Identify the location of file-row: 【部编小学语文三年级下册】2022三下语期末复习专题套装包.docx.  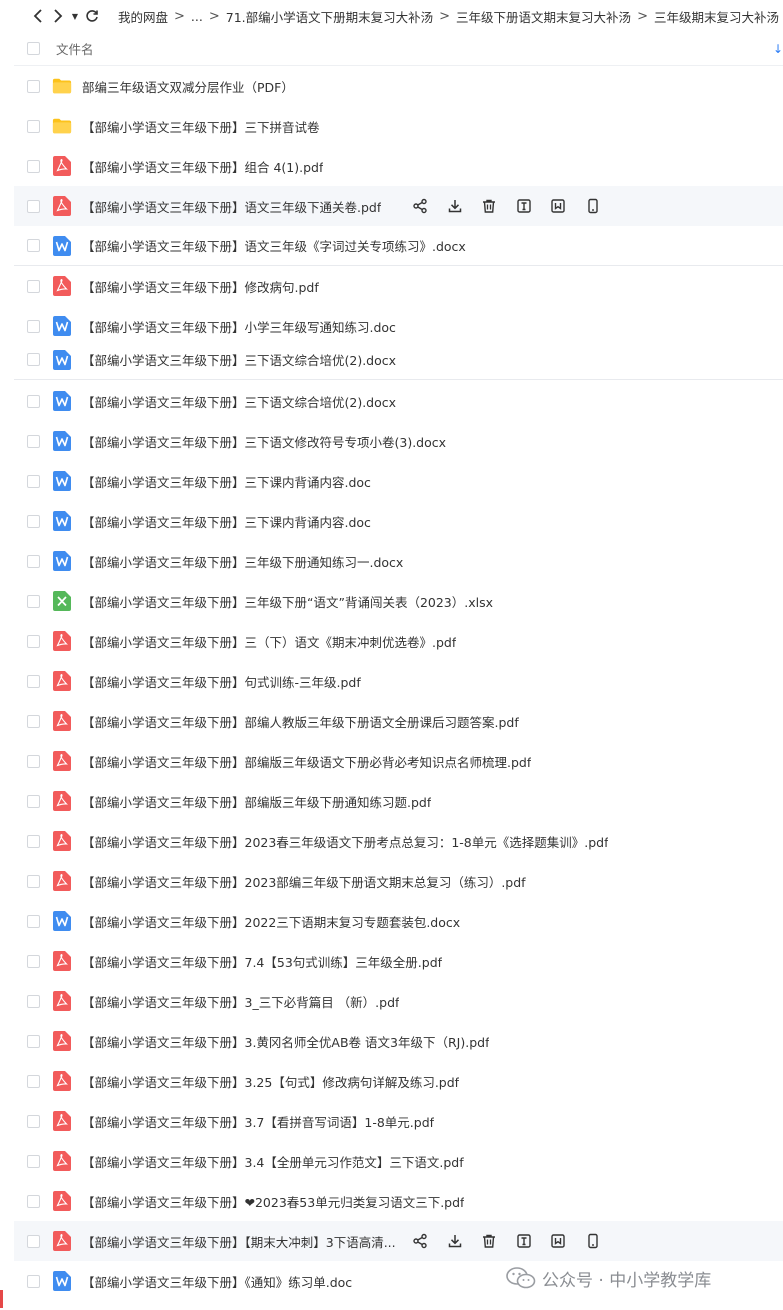
(398, 921).